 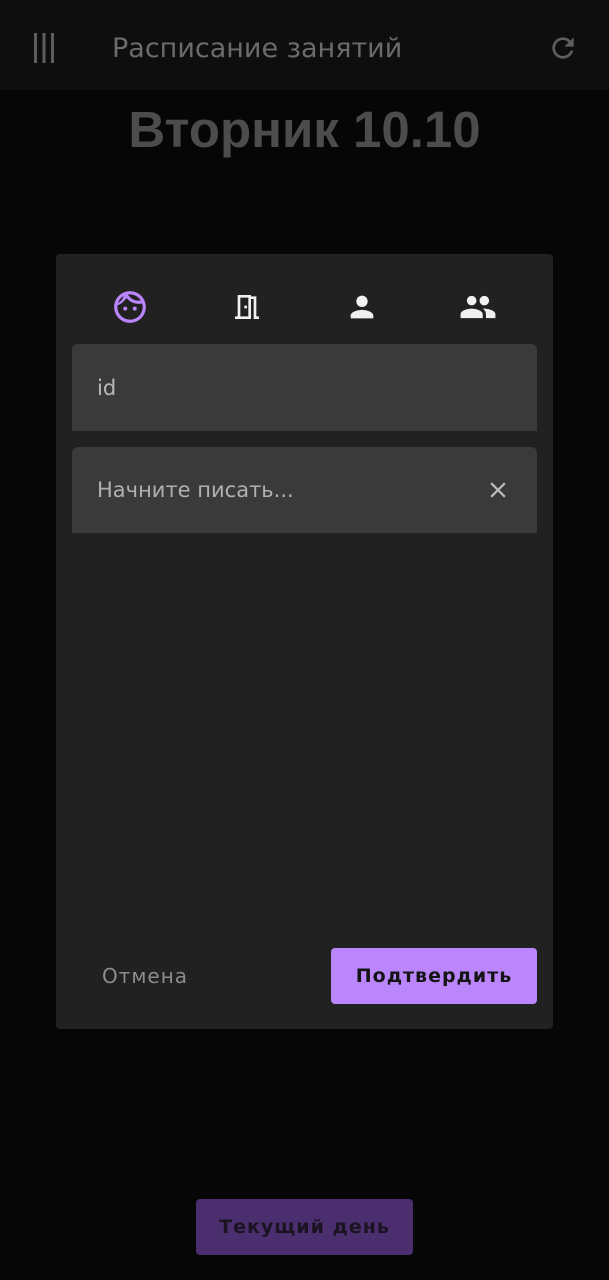 I want to click on tab-group, so click(x=478, y=307).